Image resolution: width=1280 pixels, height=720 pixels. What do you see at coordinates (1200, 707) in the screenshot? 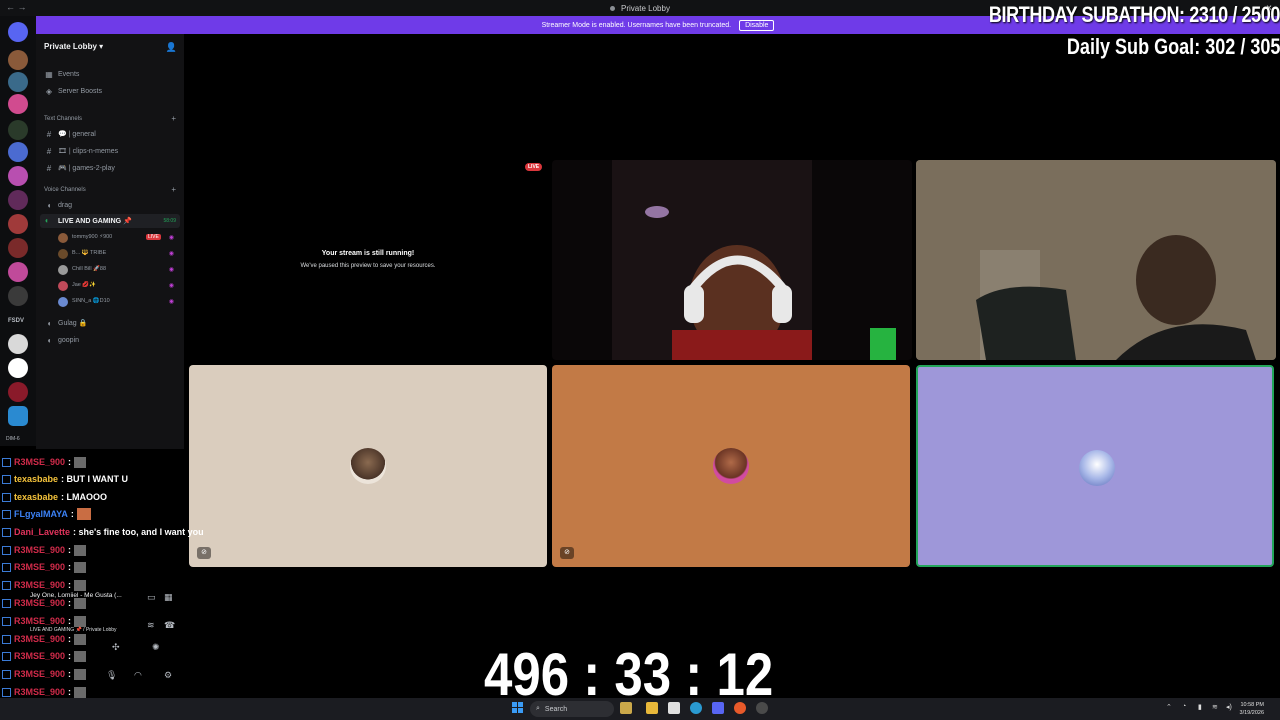
I see `microphone-tray-icon: ▮` at bounding box center [1200, 707].